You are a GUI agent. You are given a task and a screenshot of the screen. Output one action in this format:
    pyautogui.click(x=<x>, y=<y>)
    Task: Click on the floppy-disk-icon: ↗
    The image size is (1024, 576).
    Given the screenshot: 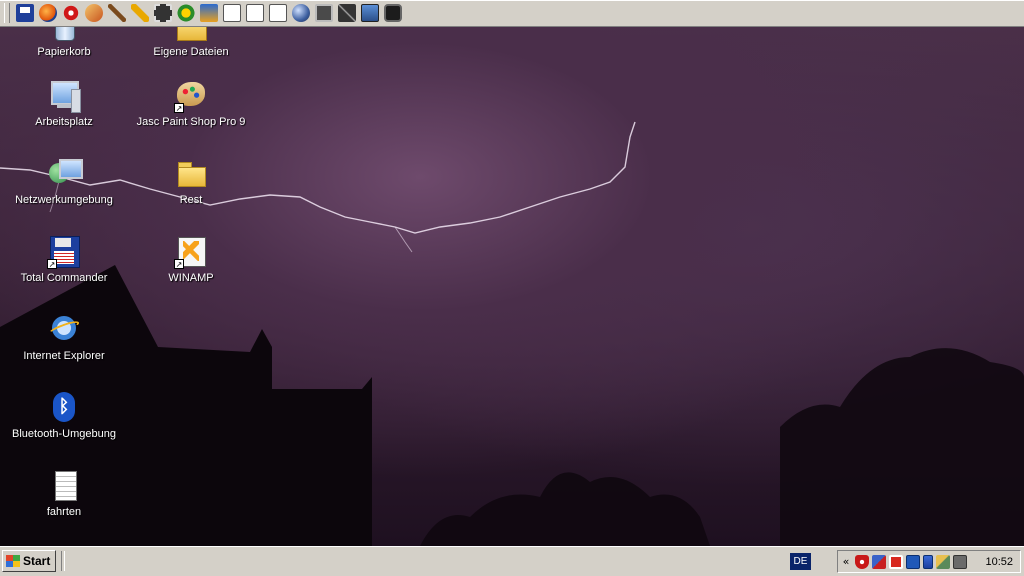 What is the action you would take?
    pyautogui.click(x=64, y=252)
    